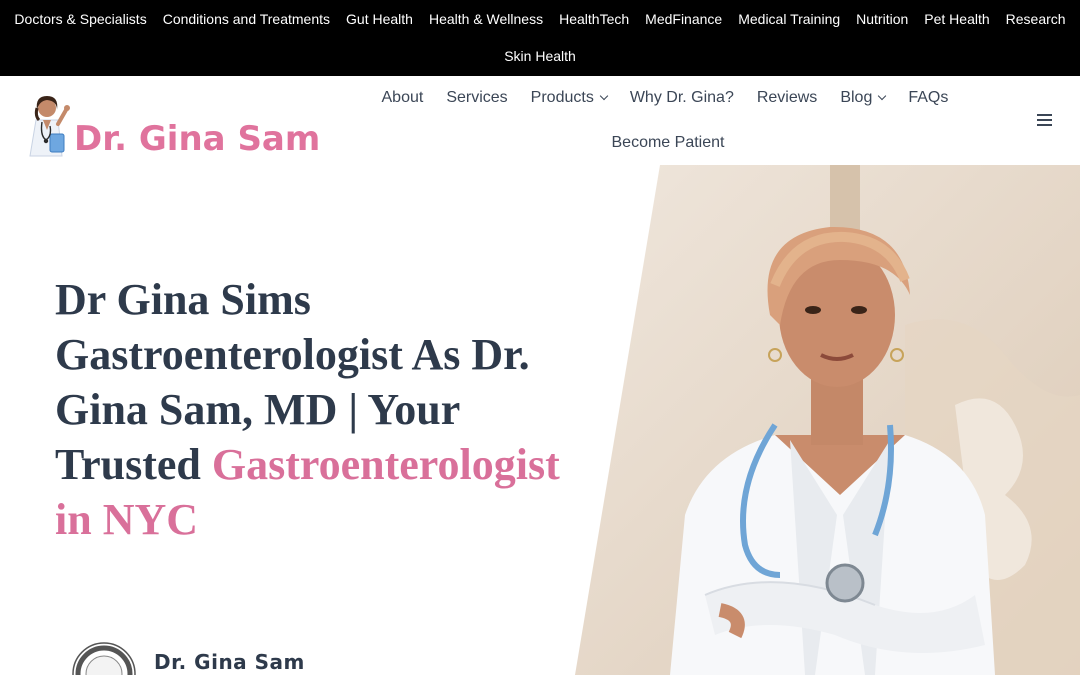 Image resolution: width=1080 pixels, height=675 pixels. What do you see at coordinates (562, 97) in the screenshot?
I see `nav-item-label: Products` at bounding box center [562, 97].